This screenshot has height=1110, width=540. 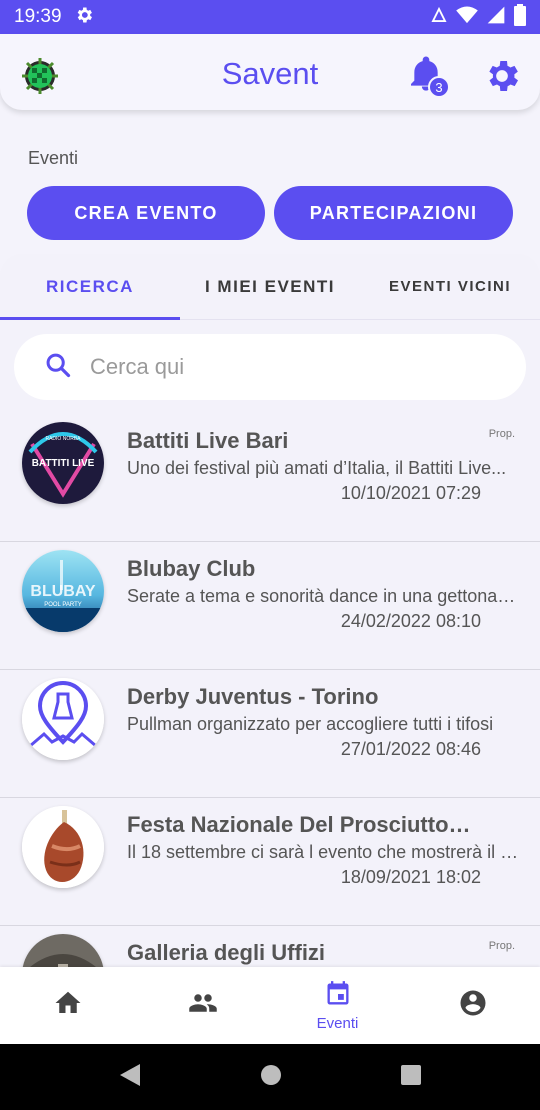 I want to click on event-title: Battiti Live Bari, so click(x=208, y=440).